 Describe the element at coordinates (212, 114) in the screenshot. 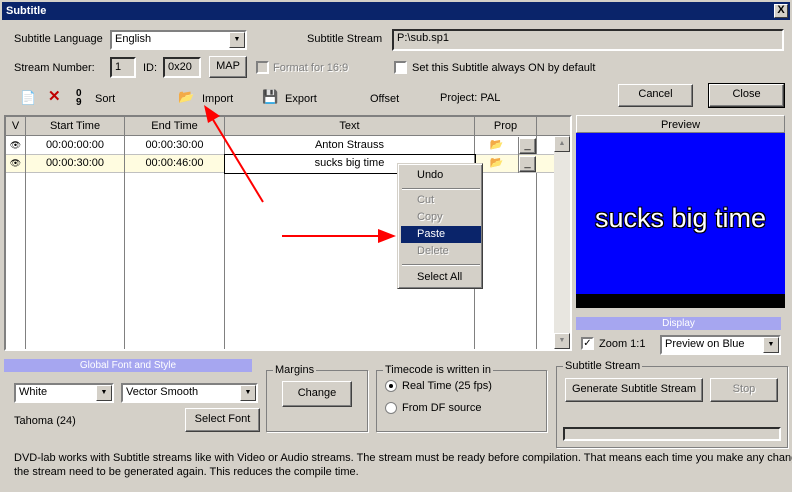

I see `arrow-to-import-head` at that location.